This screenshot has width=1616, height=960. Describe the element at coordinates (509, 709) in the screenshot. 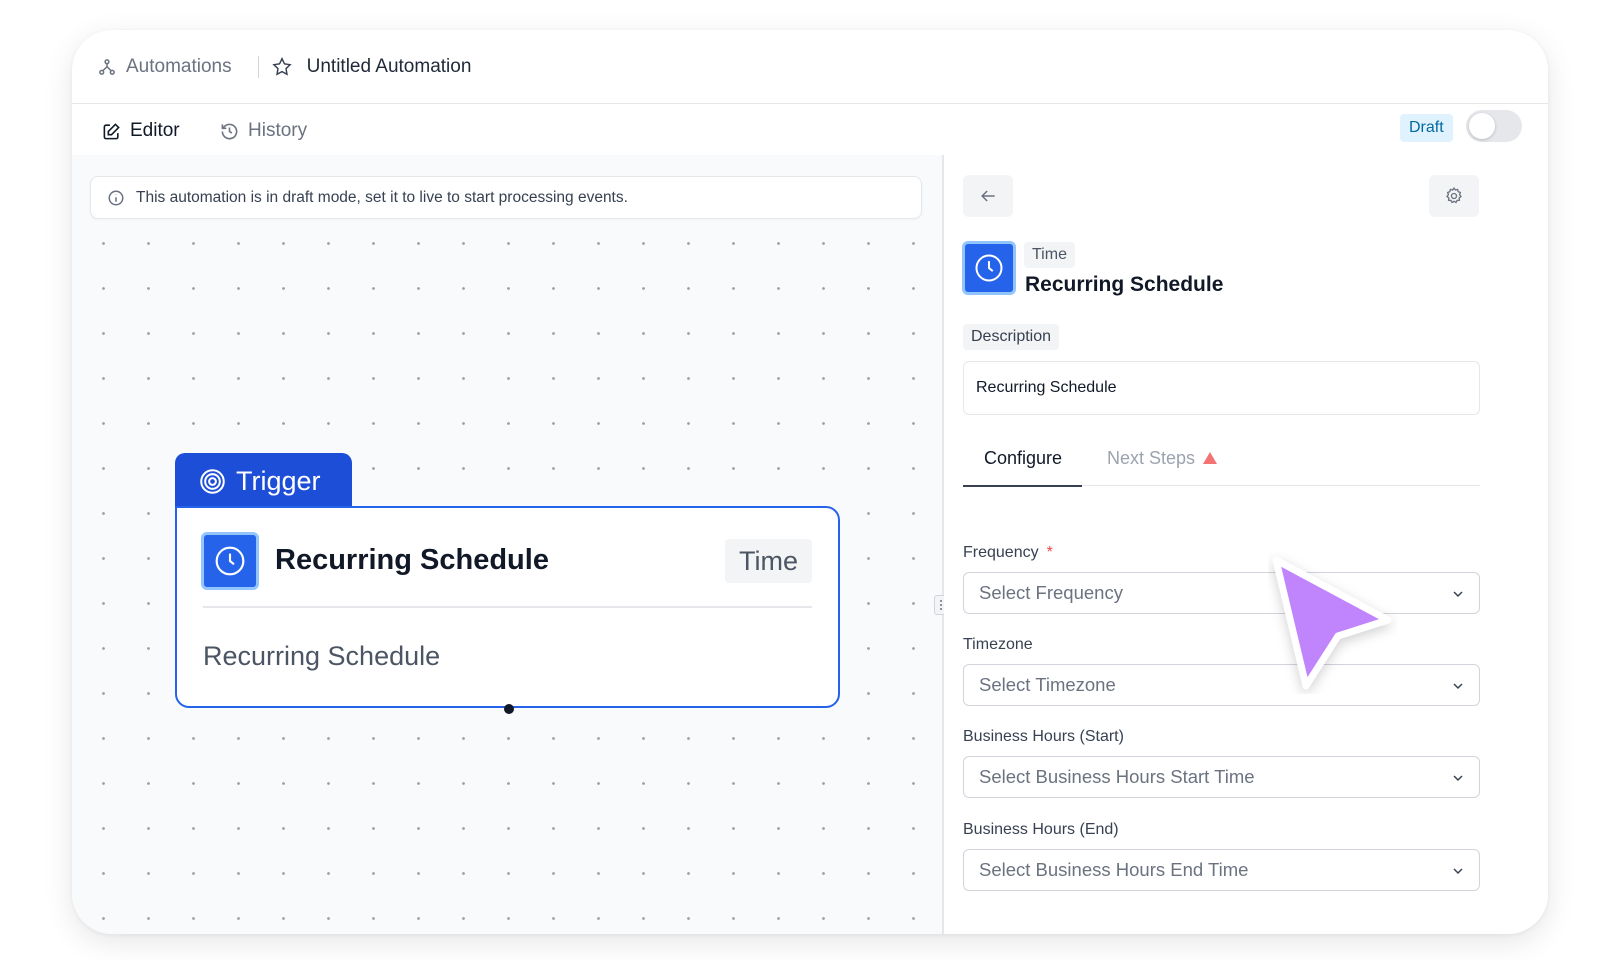

I see `node-output-handle` at that location.